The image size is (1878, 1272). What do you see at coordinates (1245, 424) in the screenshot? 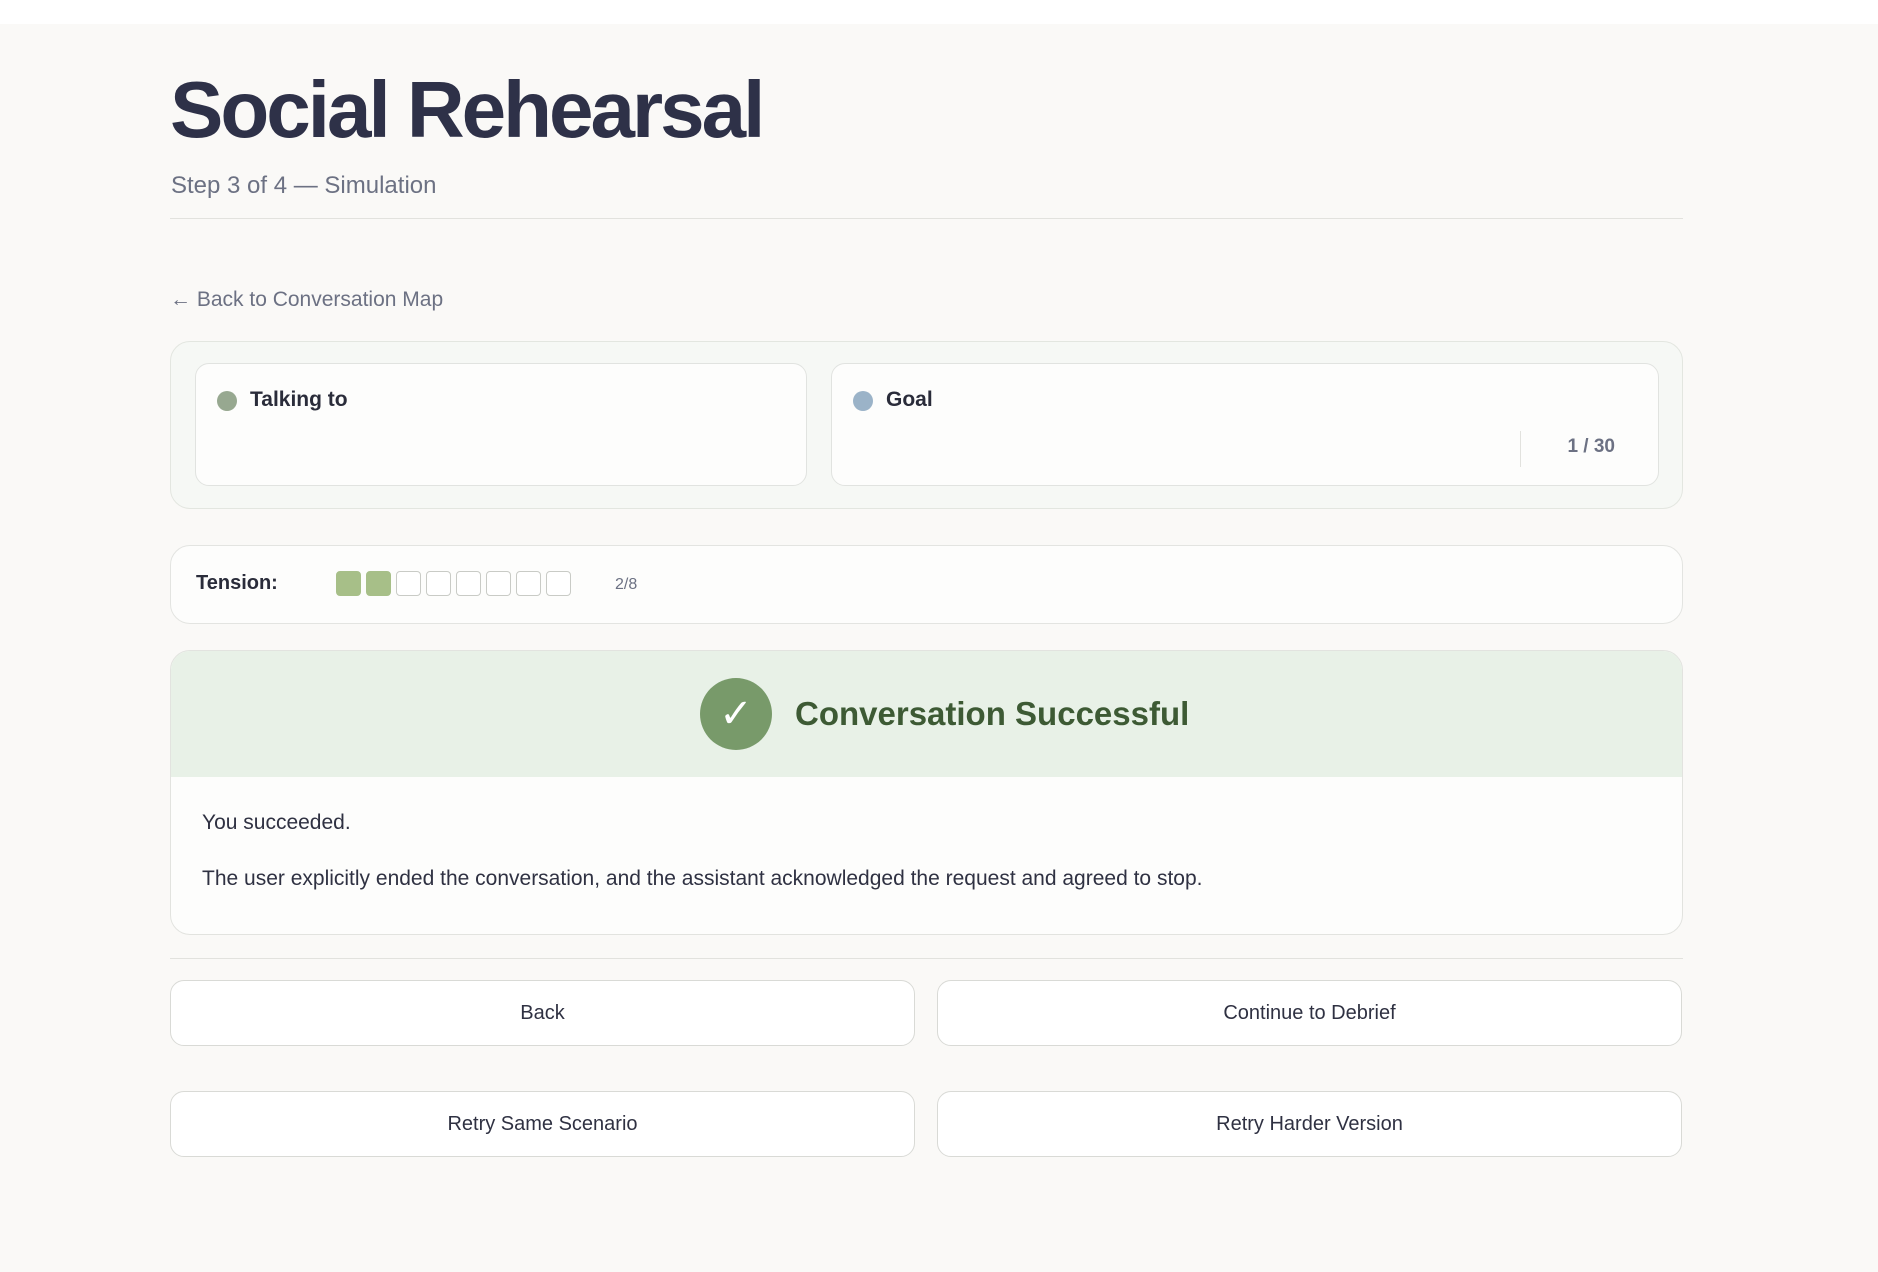
I see `goal-card: Goal 1 / 30` at bounding box center [1245, 424].